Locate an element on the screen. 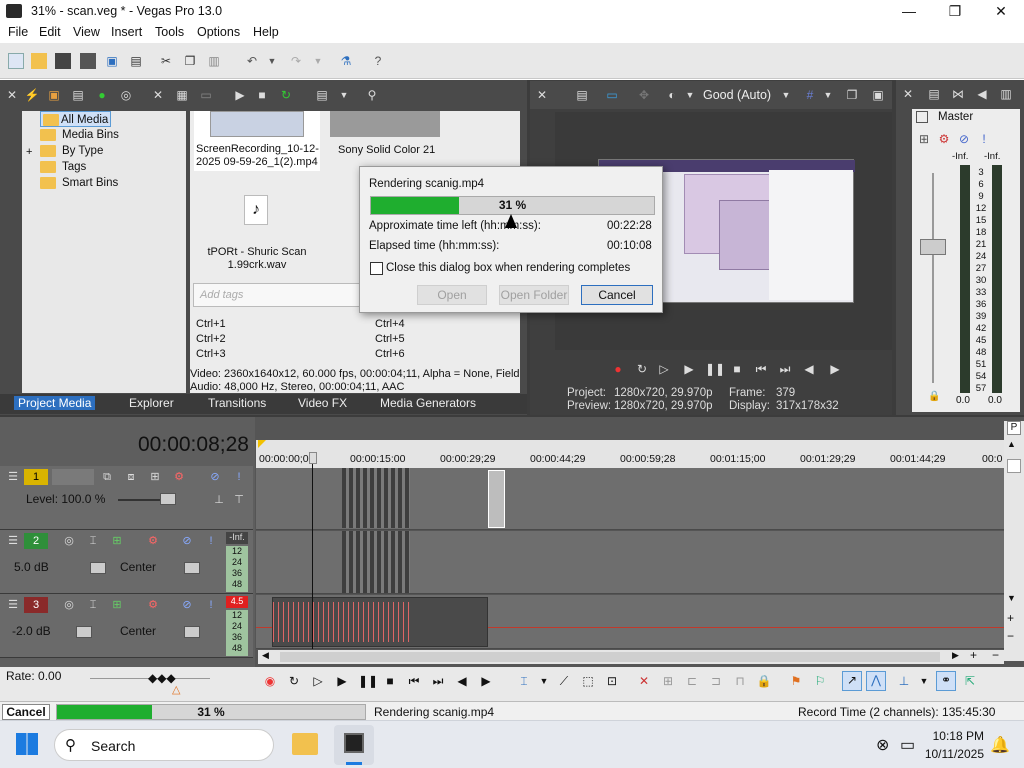  windows-start-icon is located at coordinates (27, 744).